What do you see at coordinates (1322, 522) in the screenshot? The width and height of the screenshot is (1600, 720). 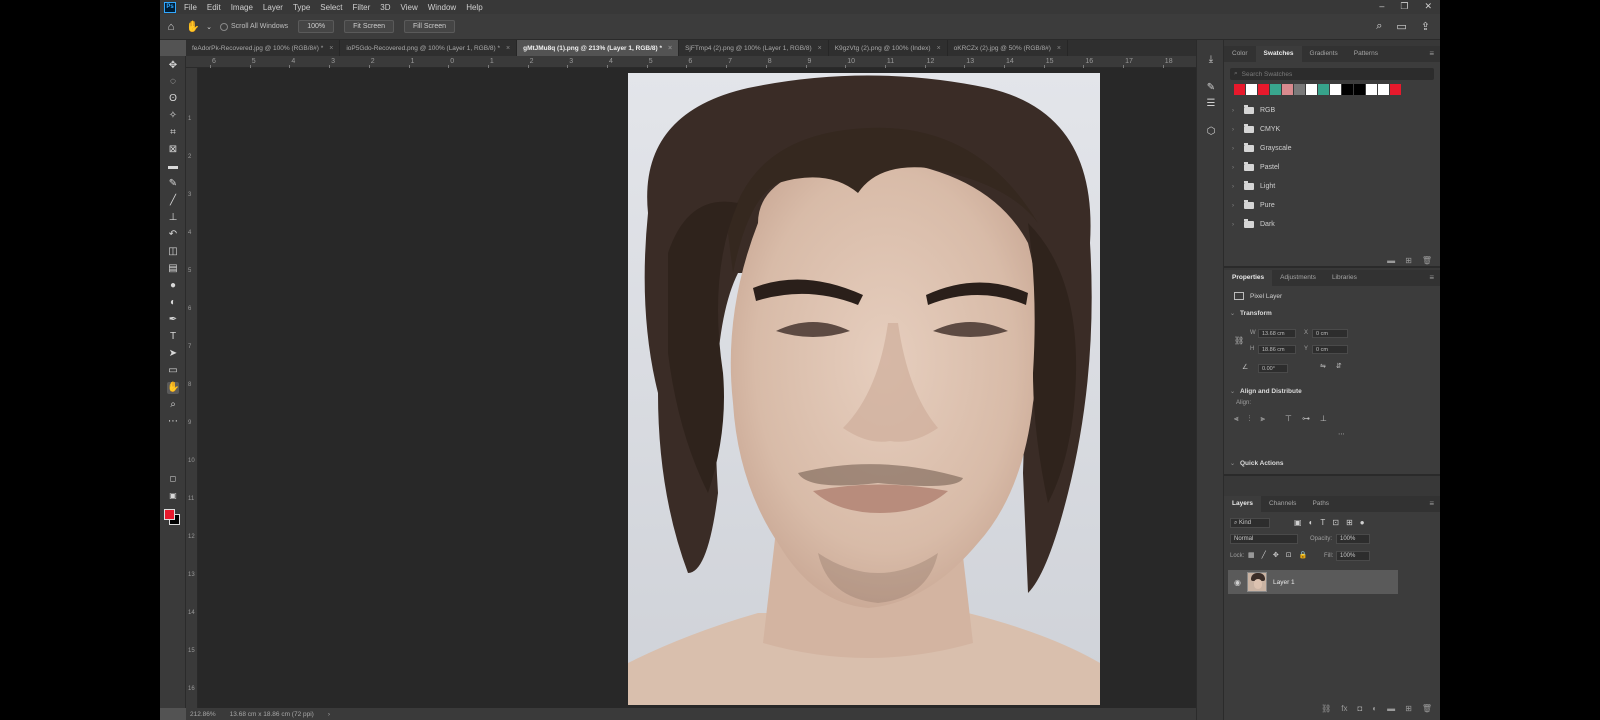 I see `type-filter-icon: T` at bounding box center [1322, 522].